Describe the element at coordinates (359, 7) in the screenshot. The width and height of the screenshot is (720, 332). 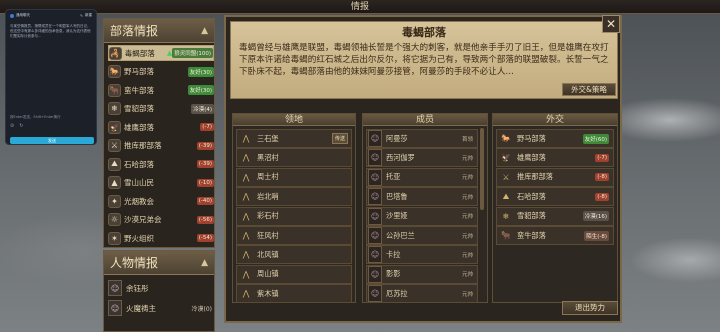
I see `window-title: 情报` at that location.